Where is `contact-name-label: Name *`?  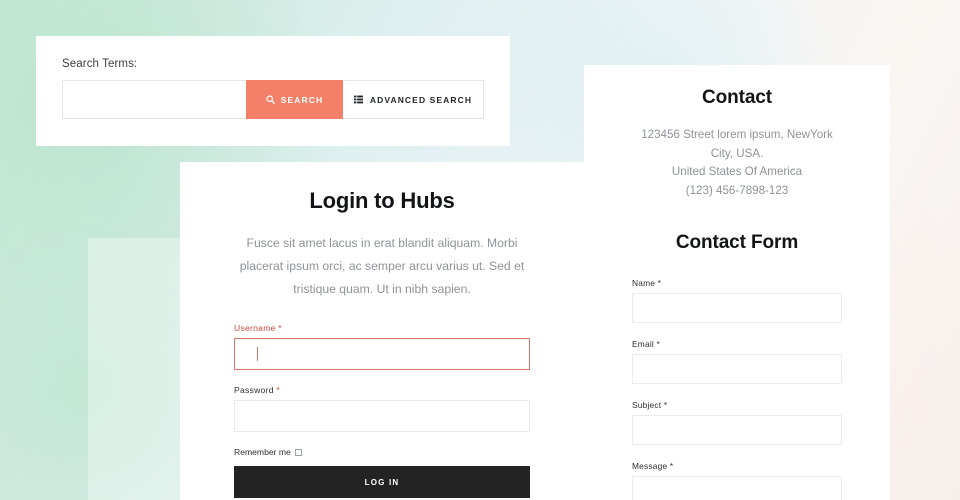 contact-name-label: Name * is located at coordinates (647, 283).